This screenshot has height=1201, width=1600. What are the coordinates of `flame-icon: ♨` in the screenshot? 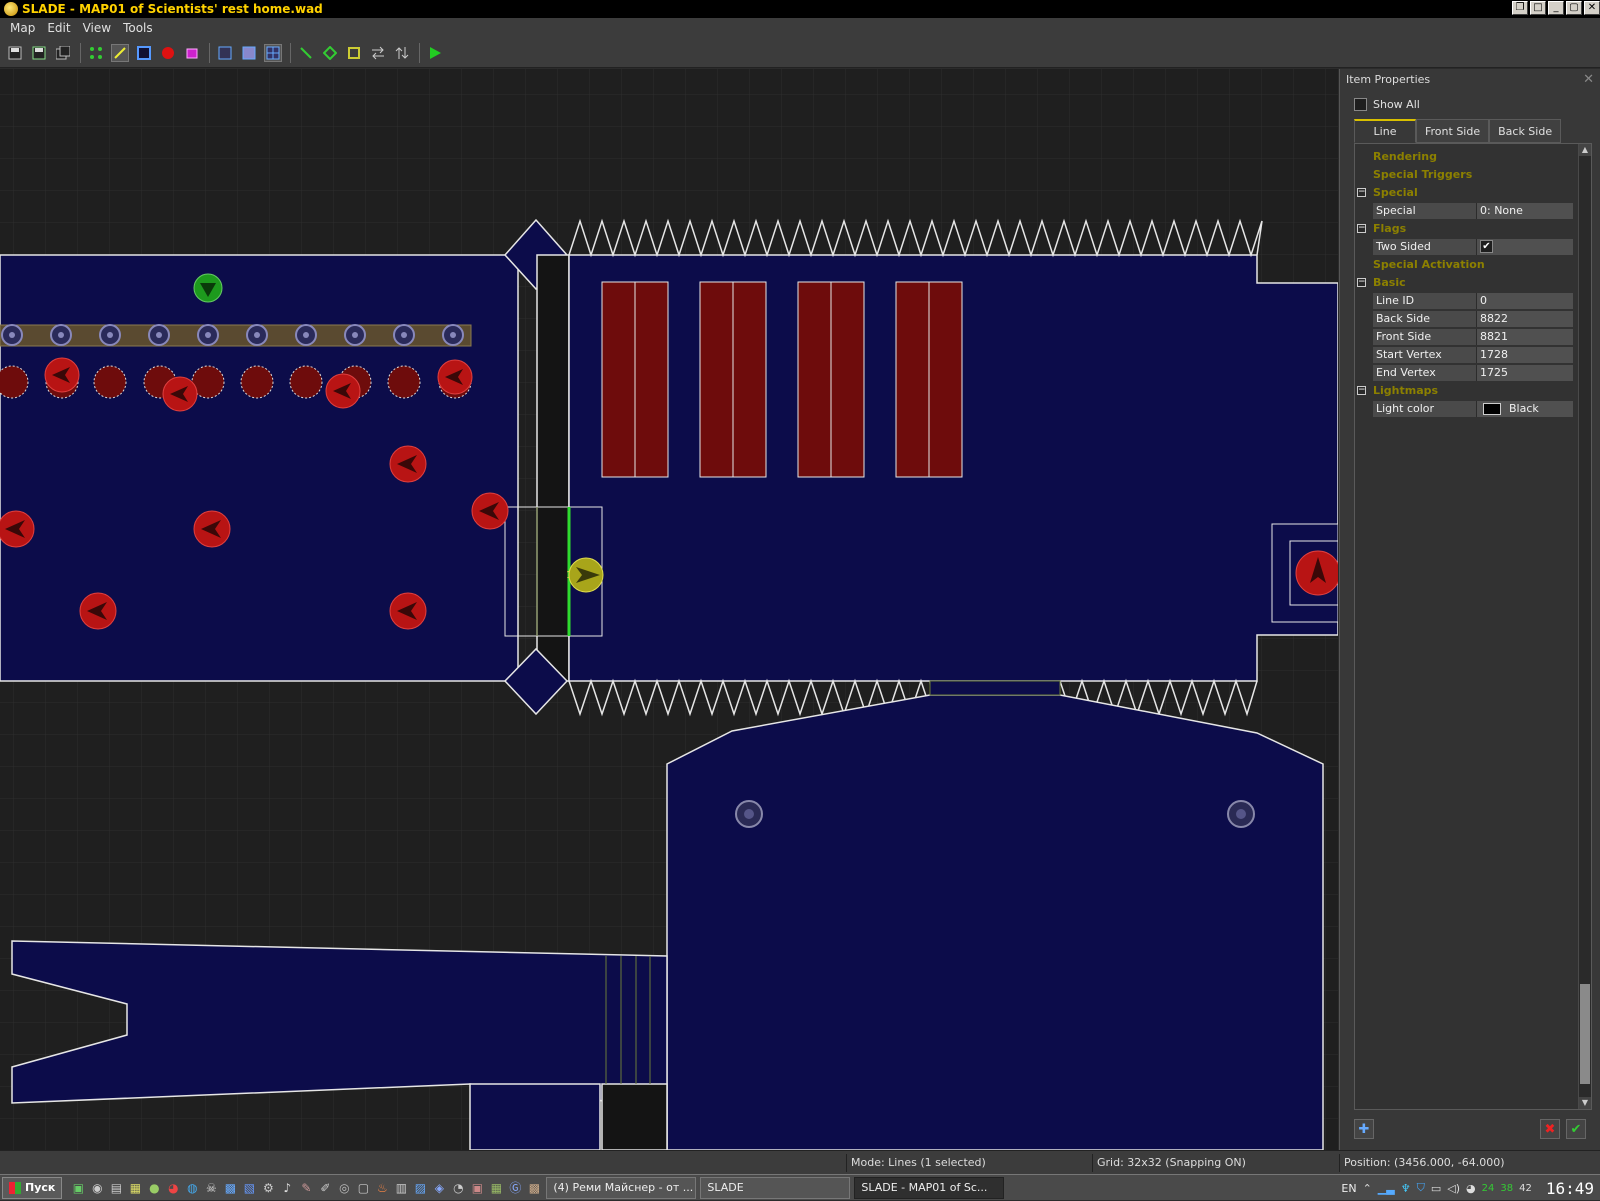 It's located at (382, 1188).